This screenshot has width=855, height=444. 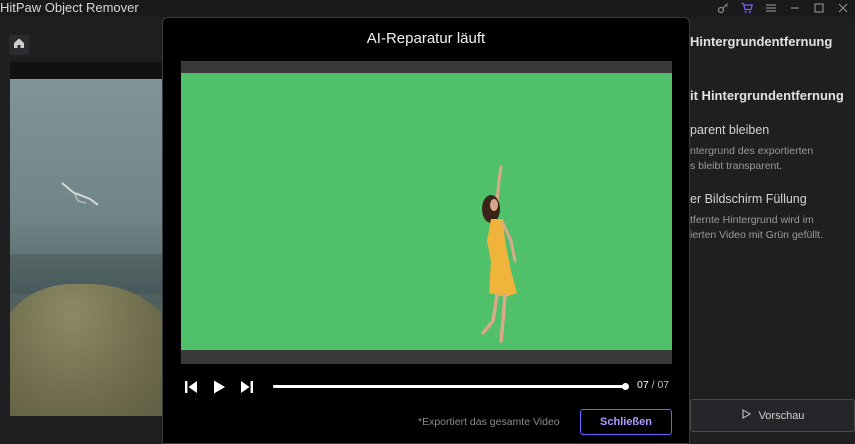 I want to click on previous-frame-button, so click(x=191, y=387).